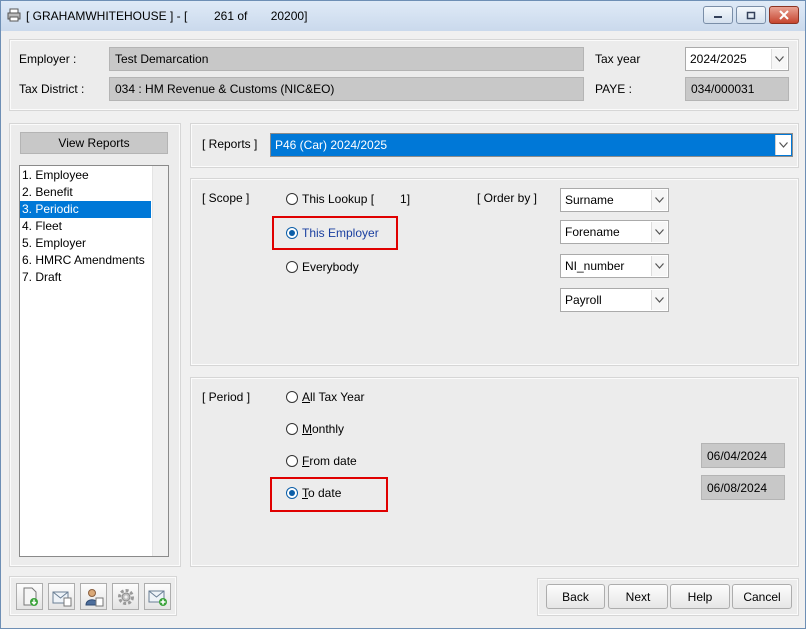 The image size is (806, 629). Describe the element at coordinates (403, 16) in the screenshot. I see `title-bar: [ GRAHAMWHITEHOUSE ] - [ 261 of 20200]` at that location.